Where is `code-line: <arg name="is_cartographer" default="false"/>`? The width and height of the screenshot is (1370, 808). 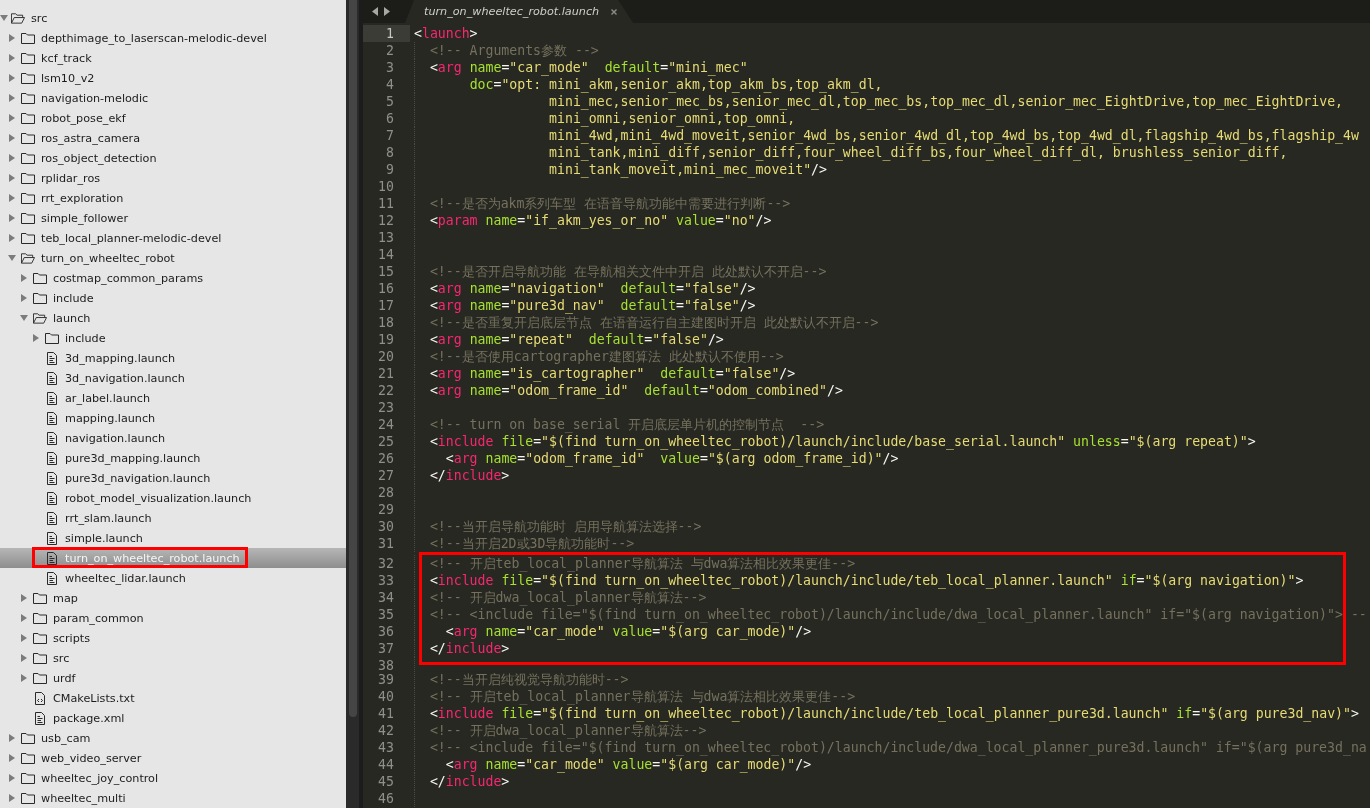
code-line: <arg name="is_cartographer" default="false"/> is located at coordinates (612, 373).